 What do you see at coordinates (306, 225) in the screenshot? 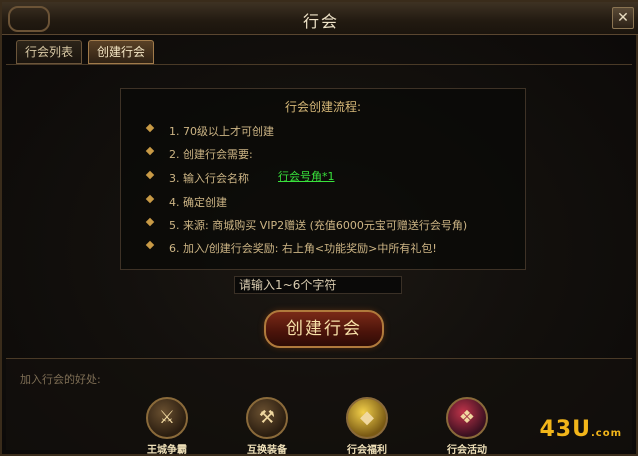
I see `step-5: 5. 来源: 商城购买 VIP2赠送 (充值6000元宝可赠送行会号角)` at bounding box center [306, 225].